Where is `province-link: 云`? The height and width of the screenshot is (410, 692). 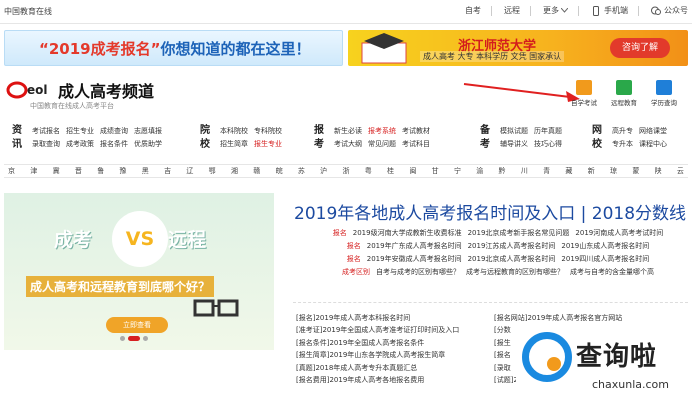
province-link: 云 is located at coordinates (680, 171).